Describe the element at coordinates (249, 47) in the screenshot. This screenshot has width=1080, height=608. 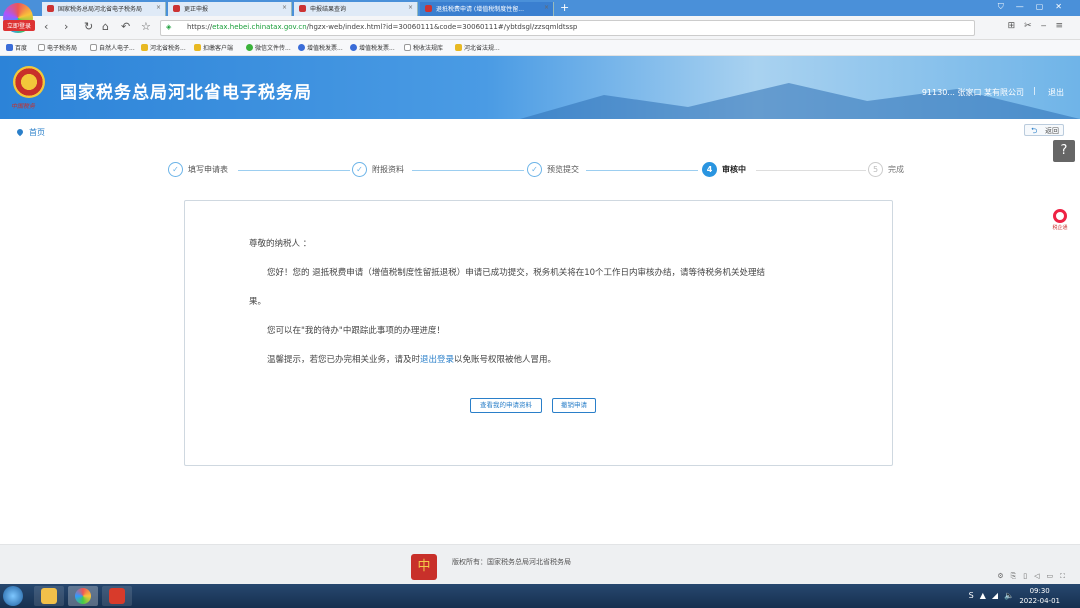
I see `wechat-icon` at that location.